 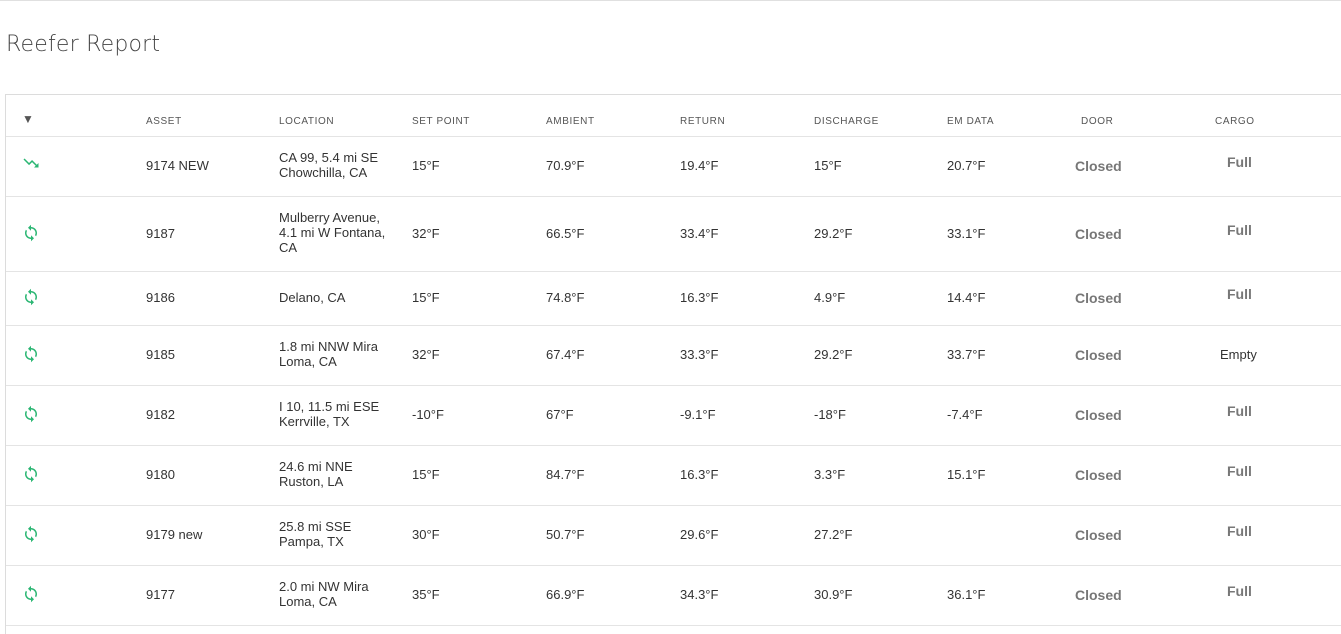 What do you see at coordinates (702, 121) in the screenshot?
I see `return-header: RETURN` at bounding box center [702, 121].